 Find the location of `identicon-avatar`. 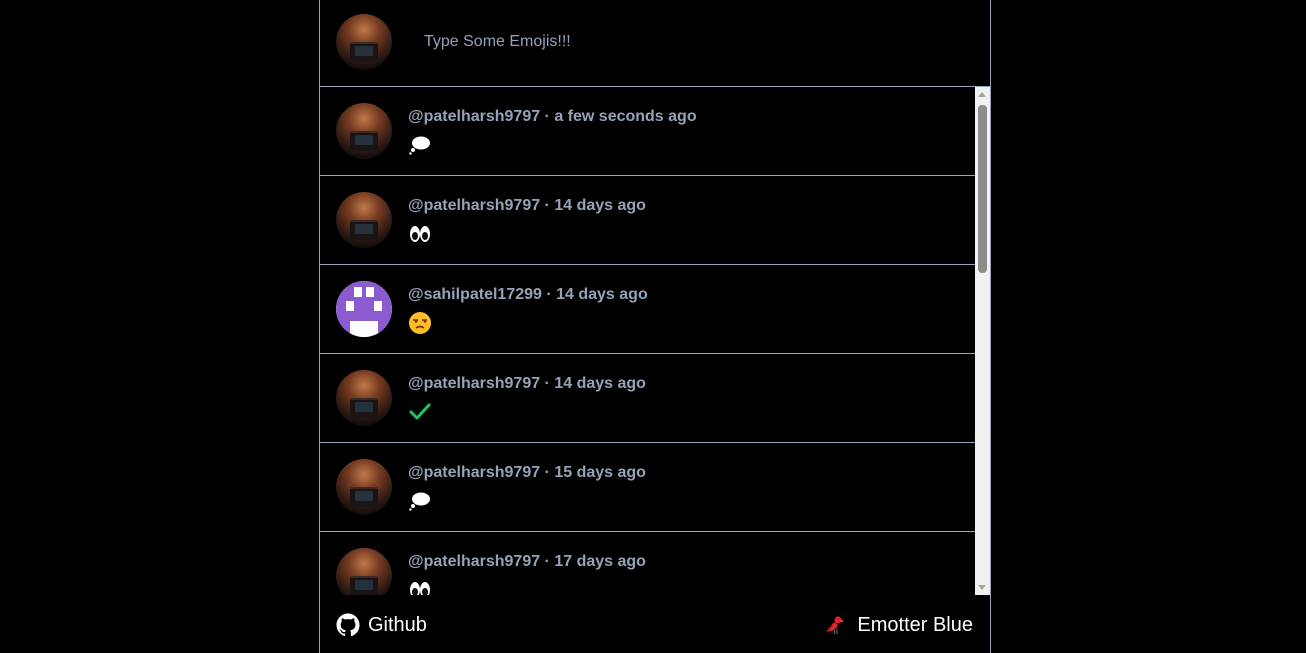

identicon-avatar is located at coordinates (364, 309).